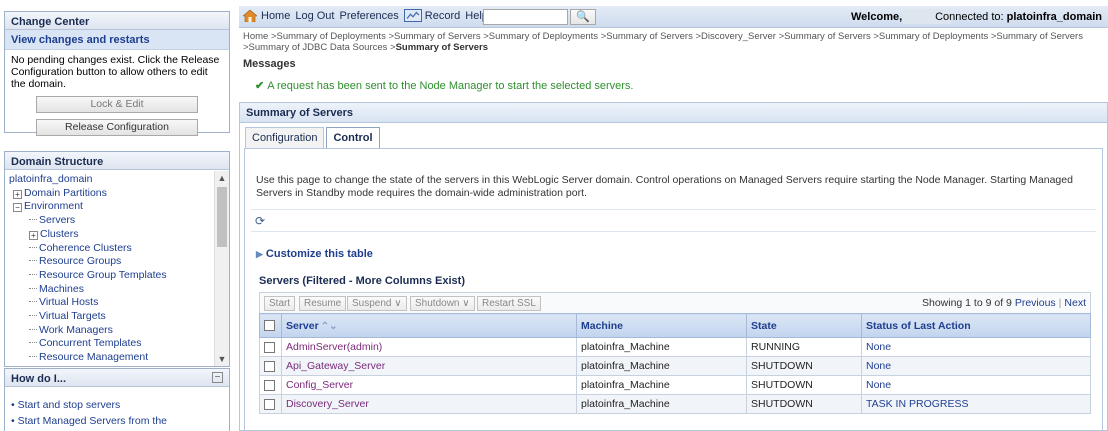  I want to click on refresh-icon: ⟳, so click(260, 221).